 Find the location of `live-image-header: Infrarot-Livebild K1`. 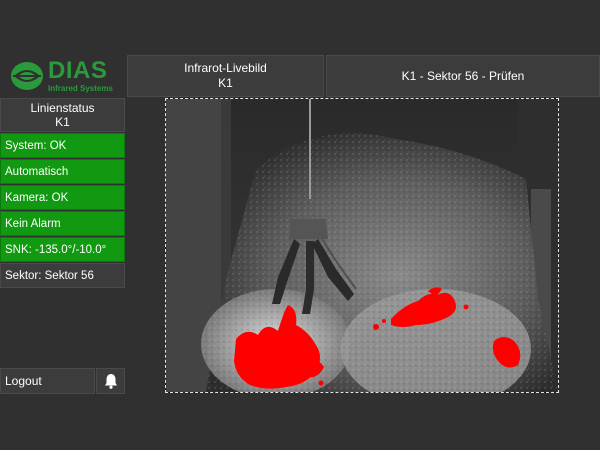

live-image-header: Infrarot-Livebild K1 is located at coordinates (225, 76).